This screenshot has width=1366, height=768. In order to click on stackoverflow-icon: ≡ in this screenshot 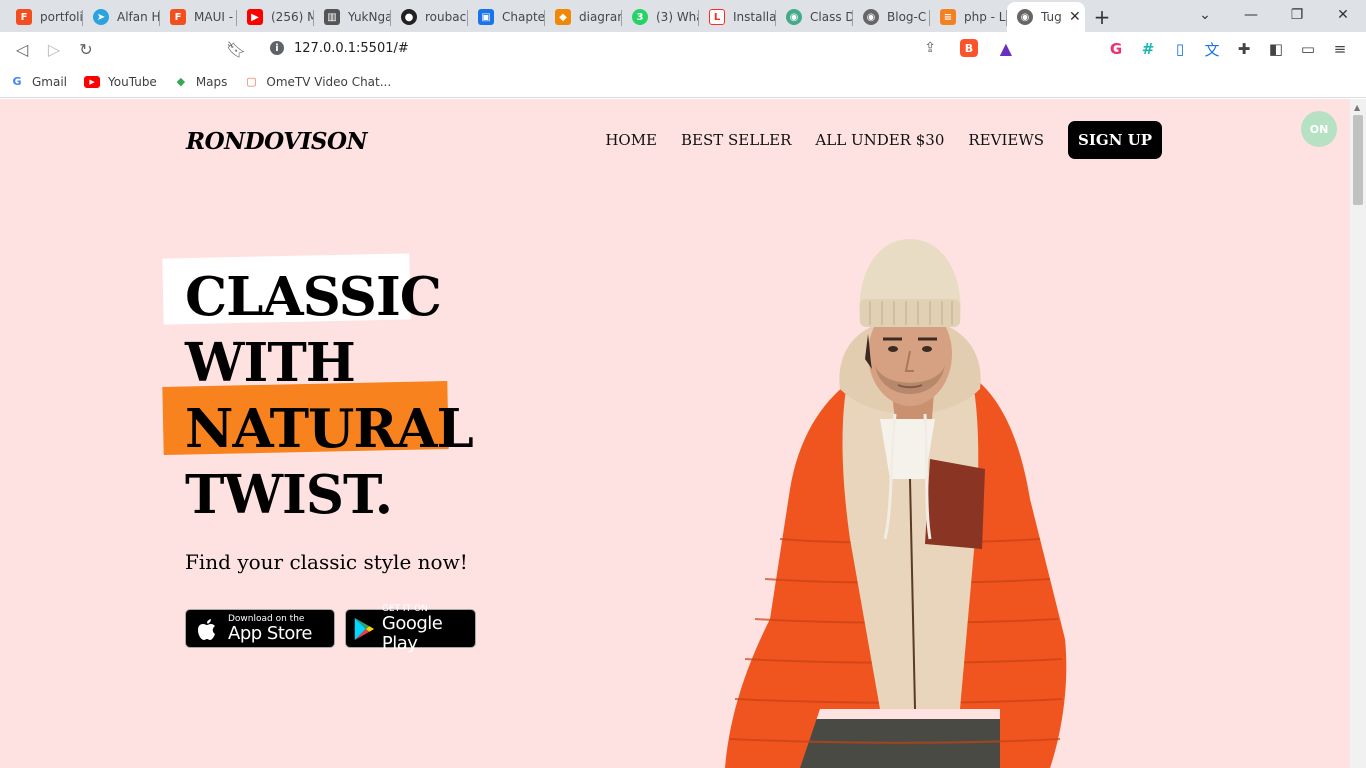, I will do `click(948, 17)`.